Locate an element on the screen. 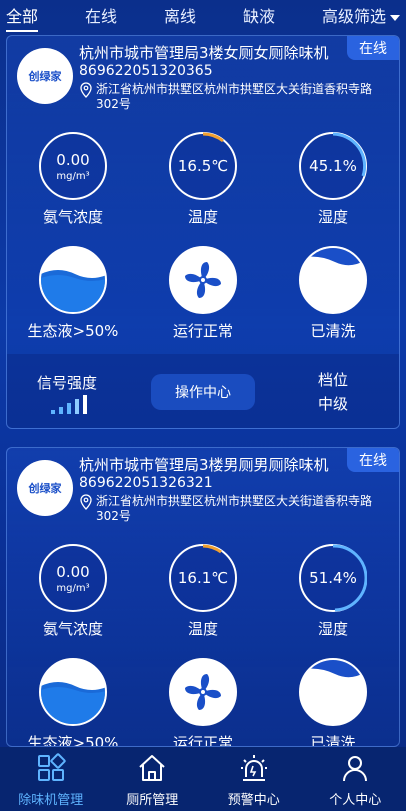  humidity-metric: 51.4% 湿度 is located at coordinates (333, 591).